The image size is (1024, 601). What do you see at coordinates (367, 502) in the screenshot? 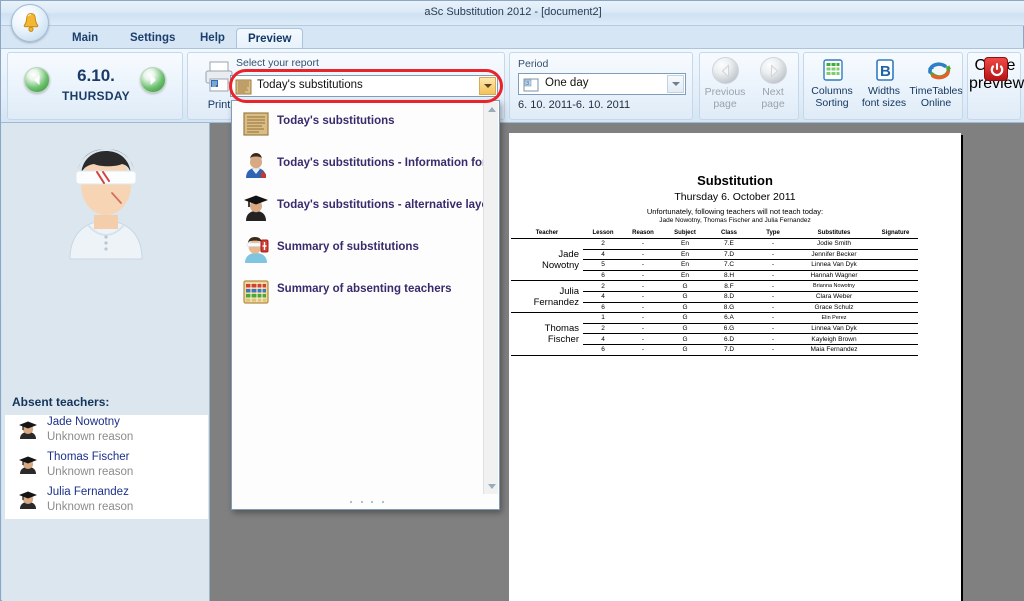
I see `resize-grip-icon` at bounding box center [367, 502].